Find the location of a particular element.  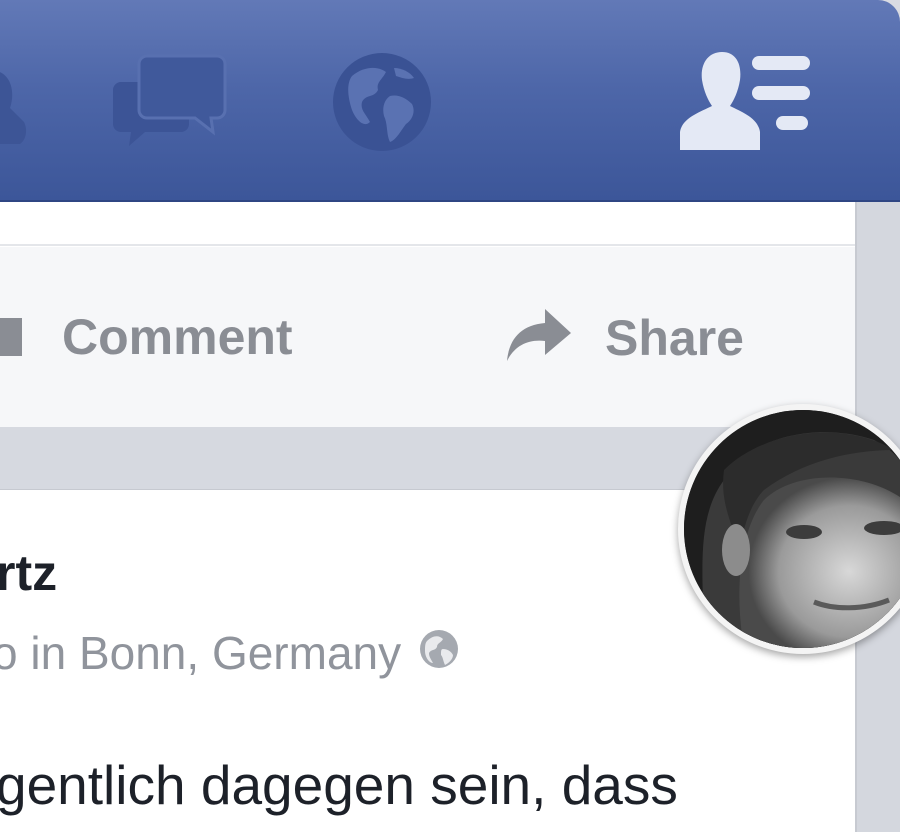

friends-list-icon is located at coordinates (746, 101).